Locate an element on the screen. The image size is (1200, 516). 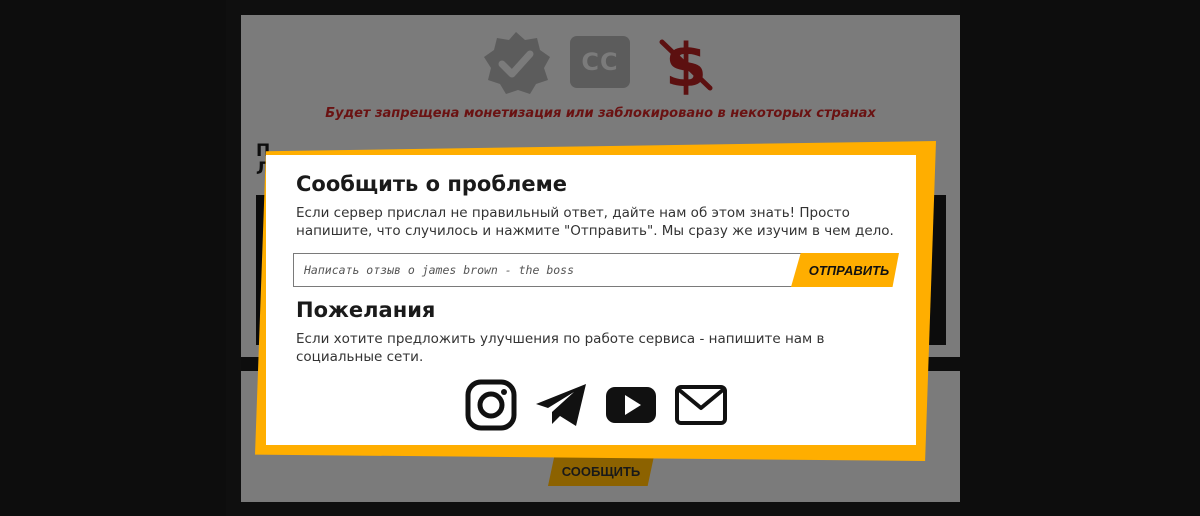
report-title: Сообщить о проблеме is located at coordinates (432, 184).